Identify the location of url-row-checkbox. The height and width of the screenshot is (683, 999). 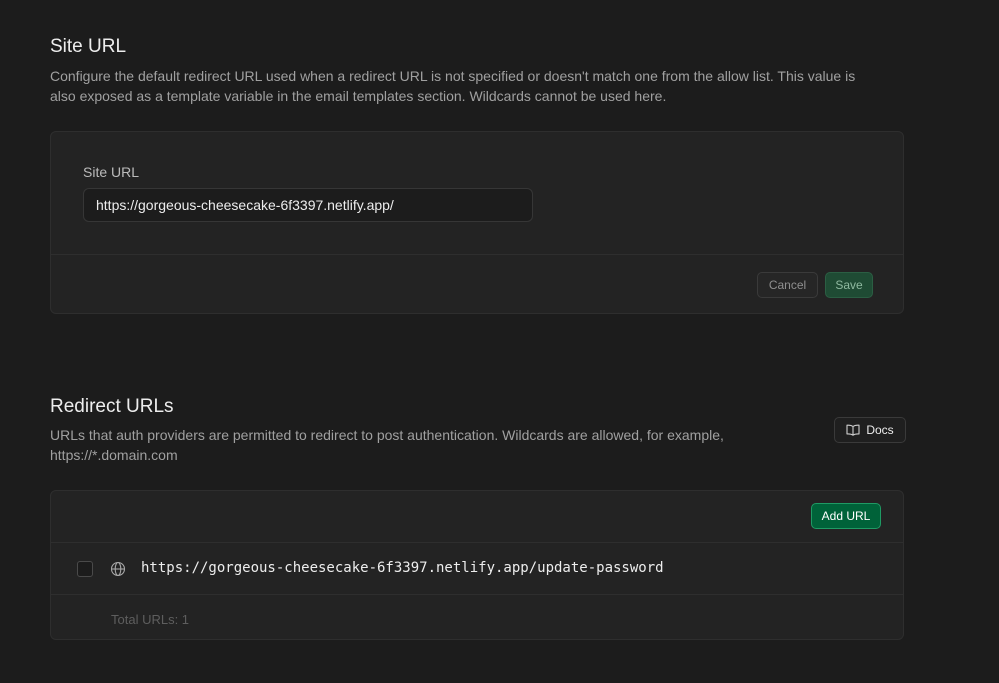
(85, 569).